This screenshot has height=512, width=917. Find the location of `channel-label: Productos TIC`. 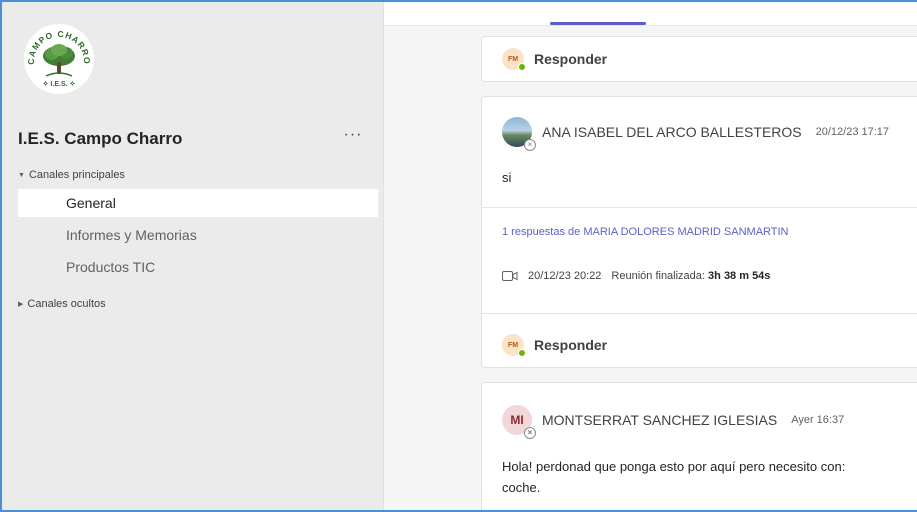

channel-label: Productos TIC is located at coordinates (111, 267).